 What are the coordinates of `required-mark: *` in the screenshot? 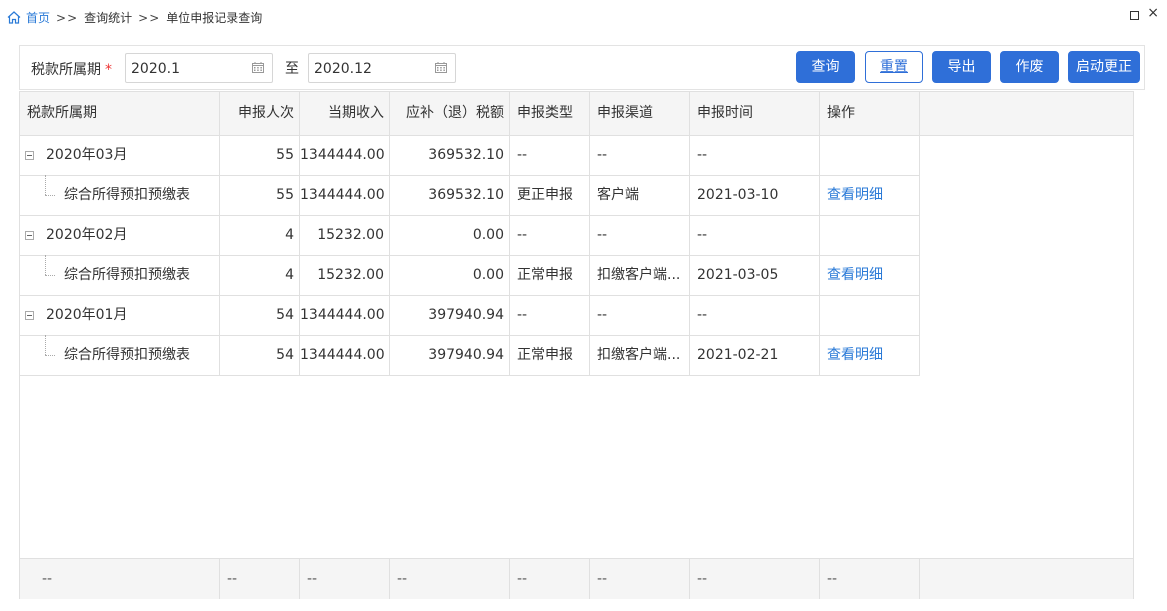 It's located at (108, 70).